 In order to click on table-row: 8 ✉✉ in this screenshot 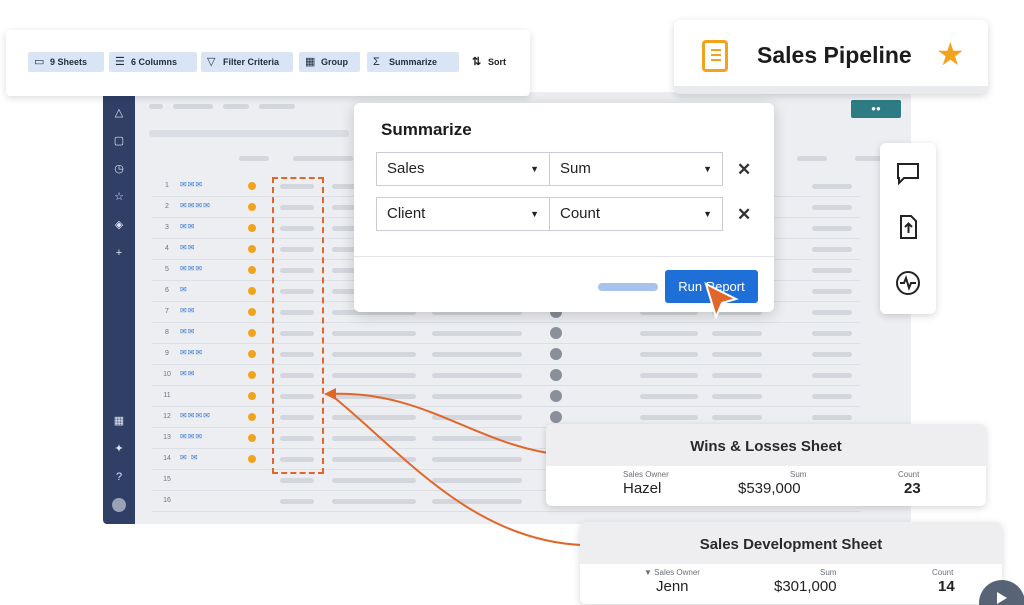, I will do `click(506, 333)`.